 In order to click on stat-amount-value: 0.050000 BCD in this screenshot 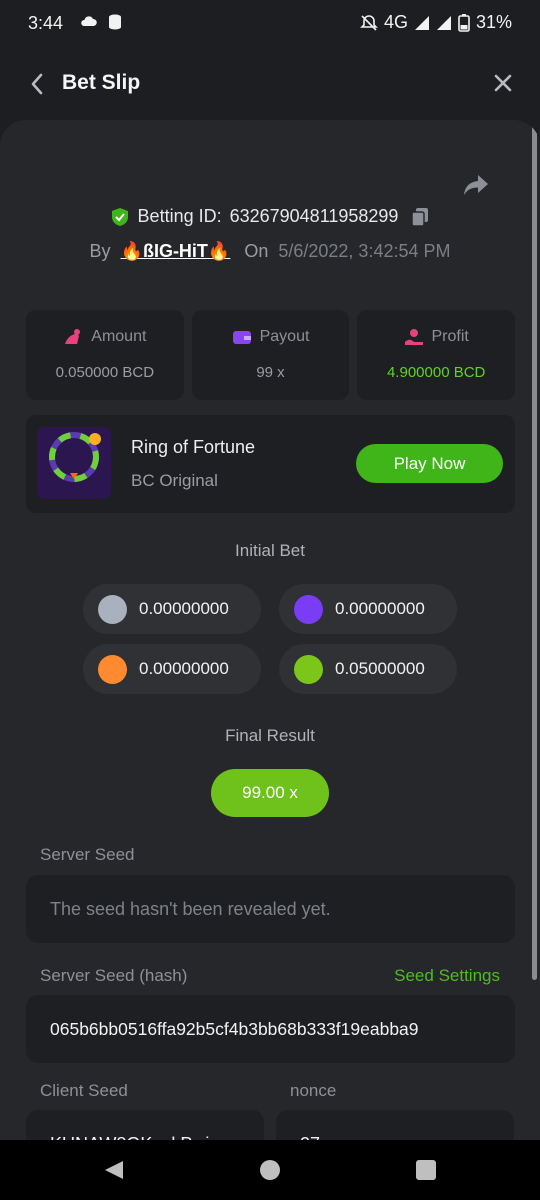, I will do `click(105, 372)`.